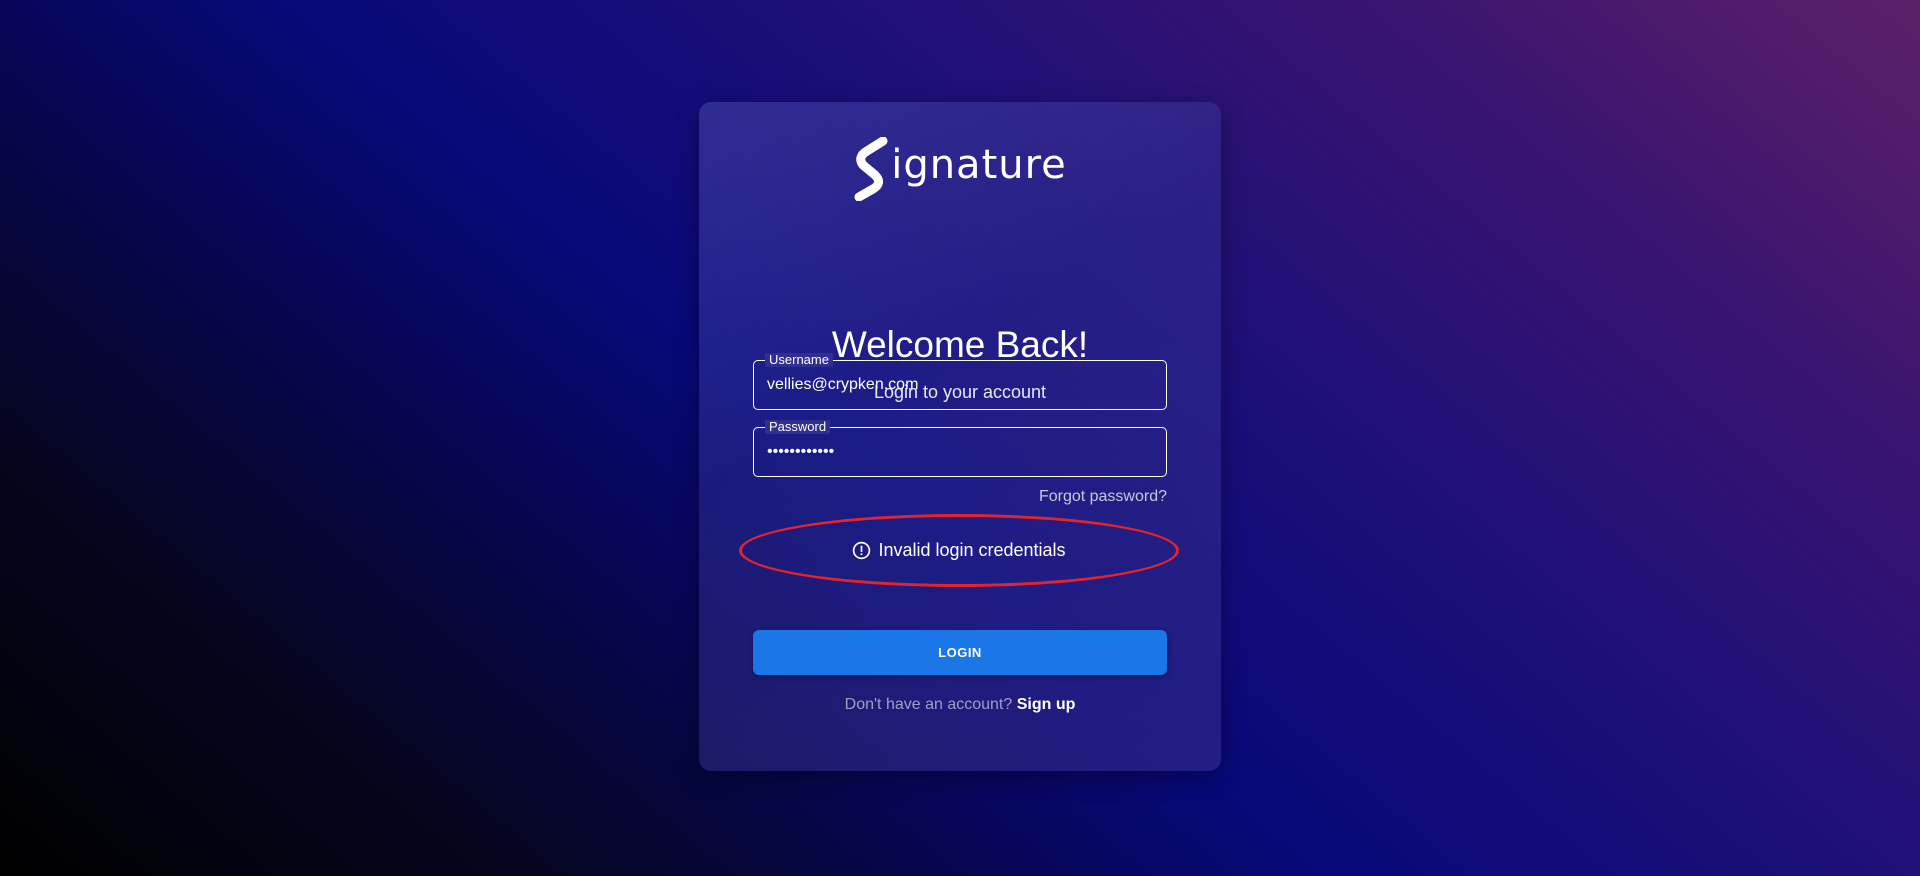 The height and width of the screenshot is (876, 1920). I want to click on signup-link: Sign up, so click(1046, 704).